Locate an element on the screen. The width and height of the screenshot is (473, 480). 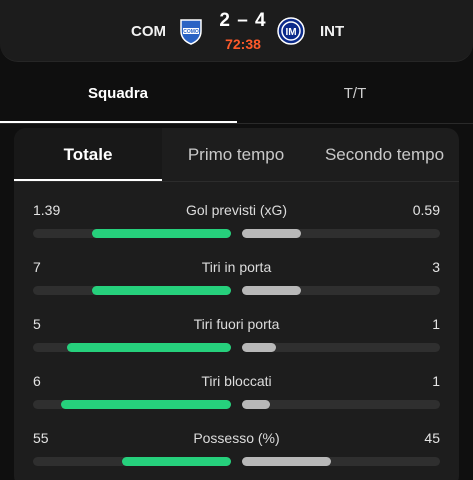
tab-primo-tempo: Primo tempo is located at coordinates (236, 155).